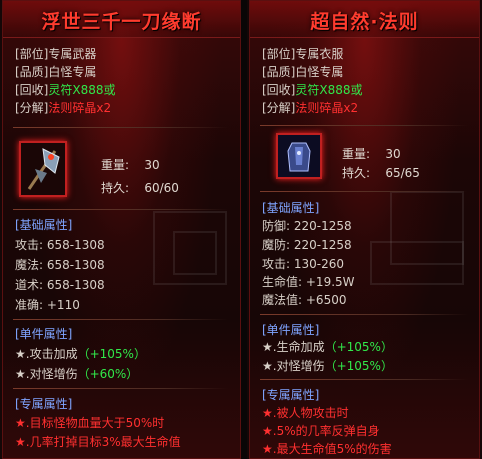 This screenshot has height=459, width=482. What do you see at coordinates (56, 54) in the screenshot?
I see `item-slot: [部位]专属武器` at bounding box center [56, 54].